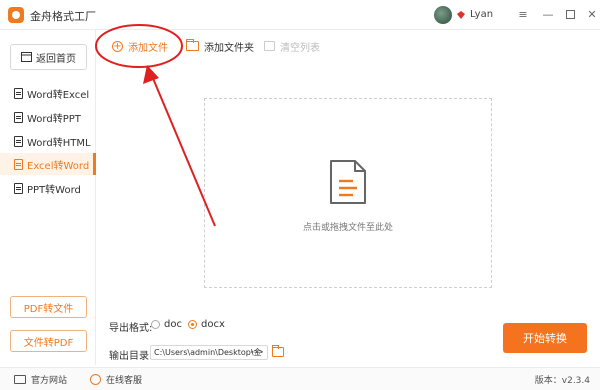 This screenshot has width=600, height=390. I want to click on start-convert-button: 开始转换, so click(545, 338).